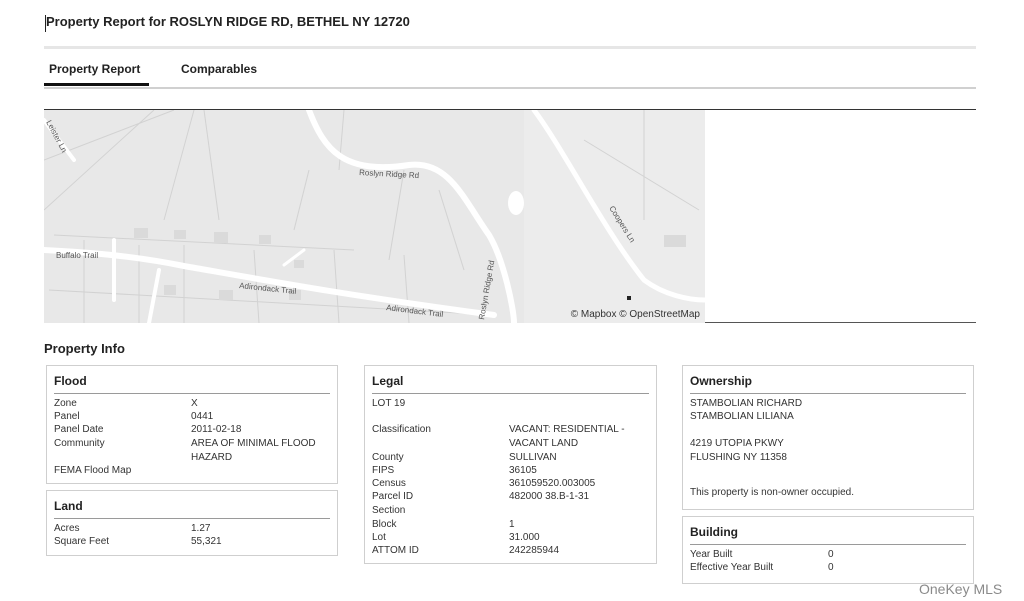 The height and width of the screenshot is (601, 1024). Describe the element at coordinates (401, 429) in the screenshot. I see `row-label: Classification` at that location.